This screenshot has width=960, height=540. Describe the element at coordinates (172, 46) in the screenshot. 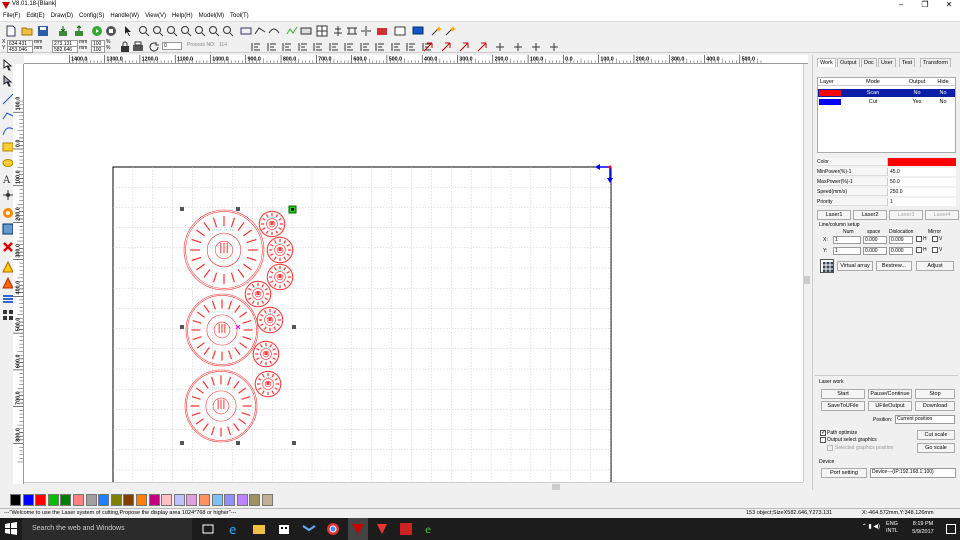

I see `rotate-angle-field: 0` at that location.